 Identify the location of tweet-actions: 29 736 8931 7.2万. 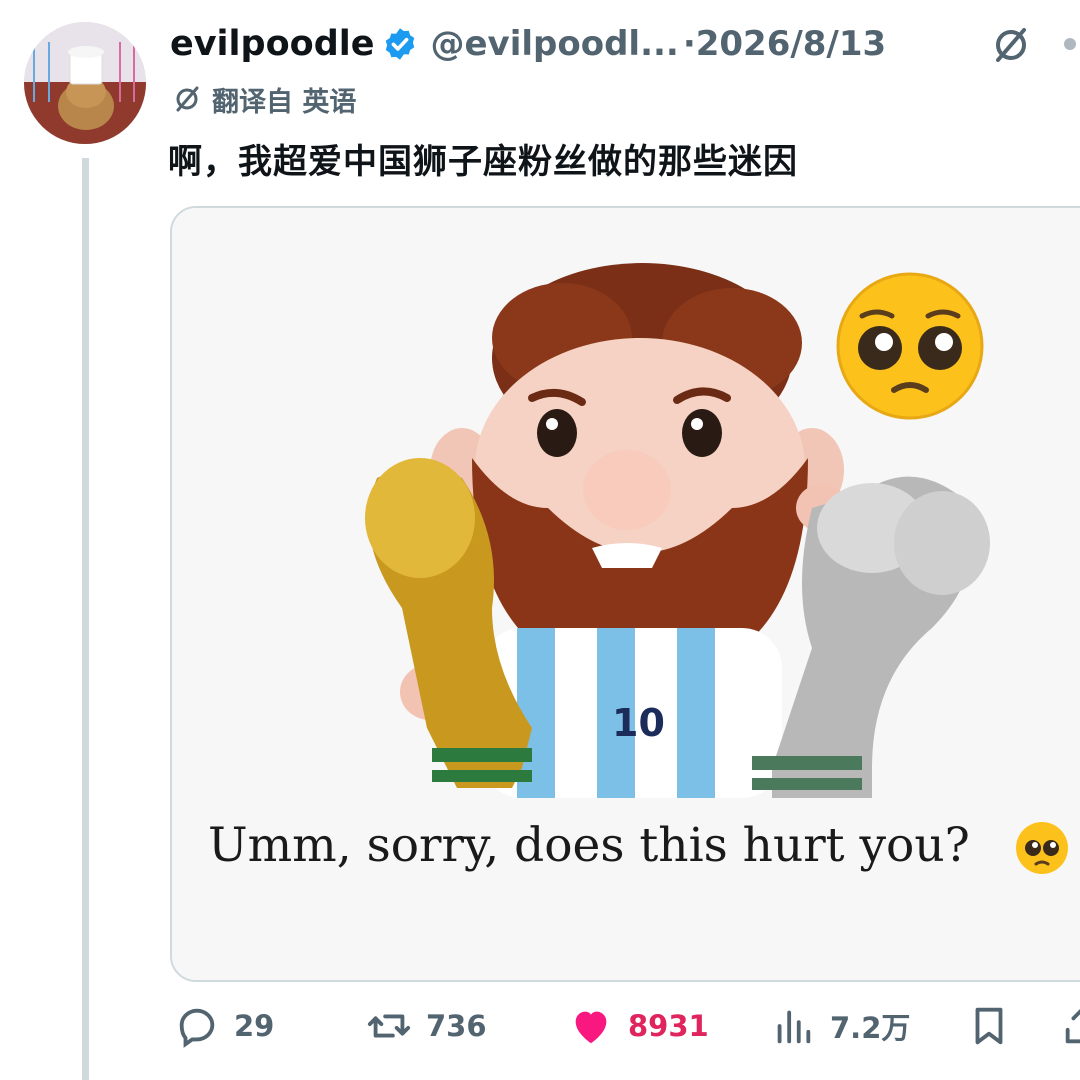
(625, 1026).